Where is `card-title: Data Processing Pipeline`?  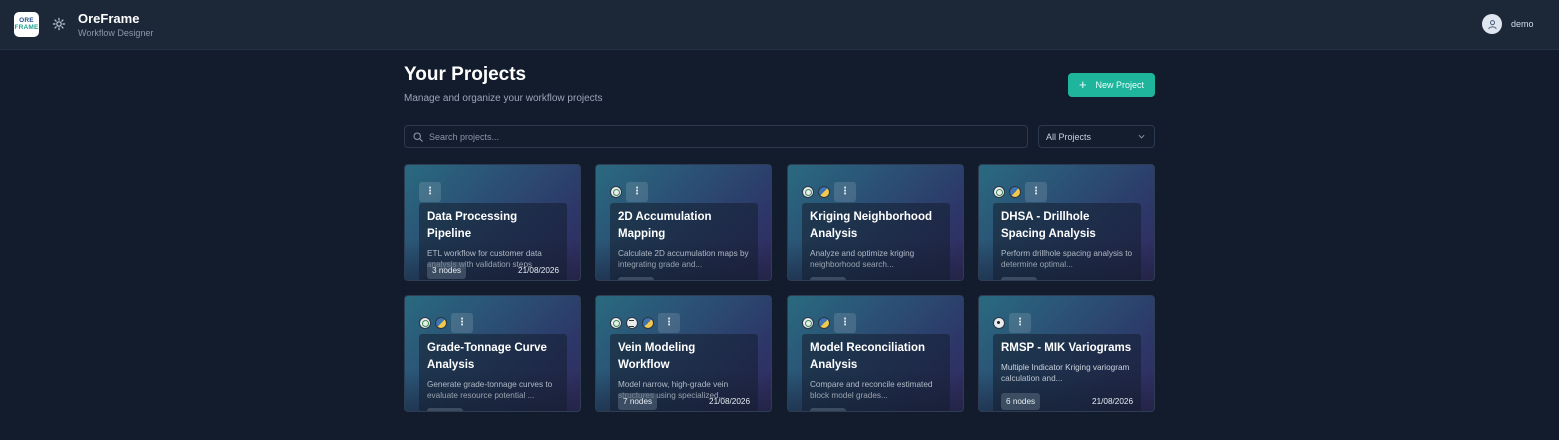
card-title: Data Processing Pipeline is located at coordinates (472, 225).